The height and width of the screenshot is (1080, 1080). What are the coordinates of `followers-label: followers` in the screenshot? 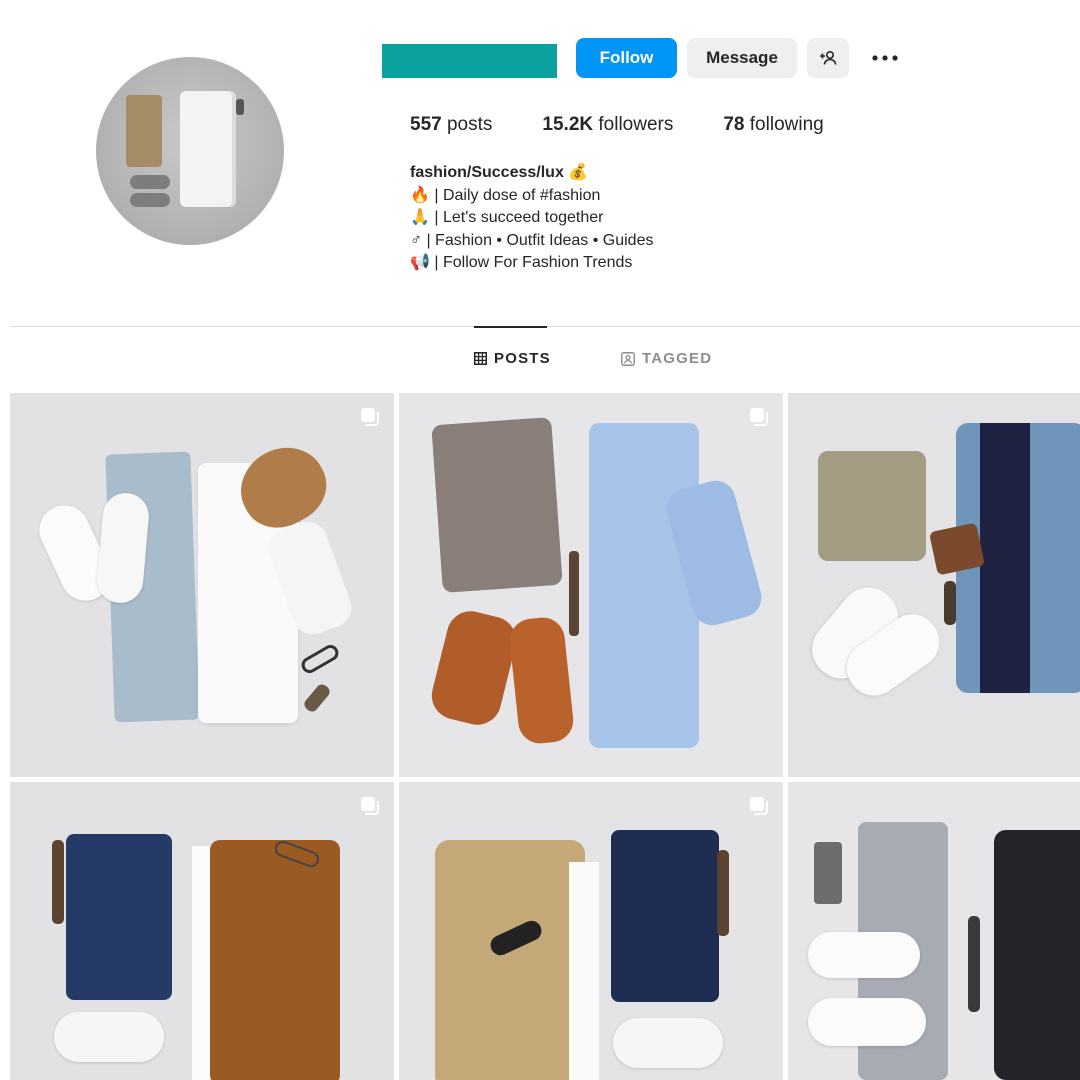 It's located at (633, 124).